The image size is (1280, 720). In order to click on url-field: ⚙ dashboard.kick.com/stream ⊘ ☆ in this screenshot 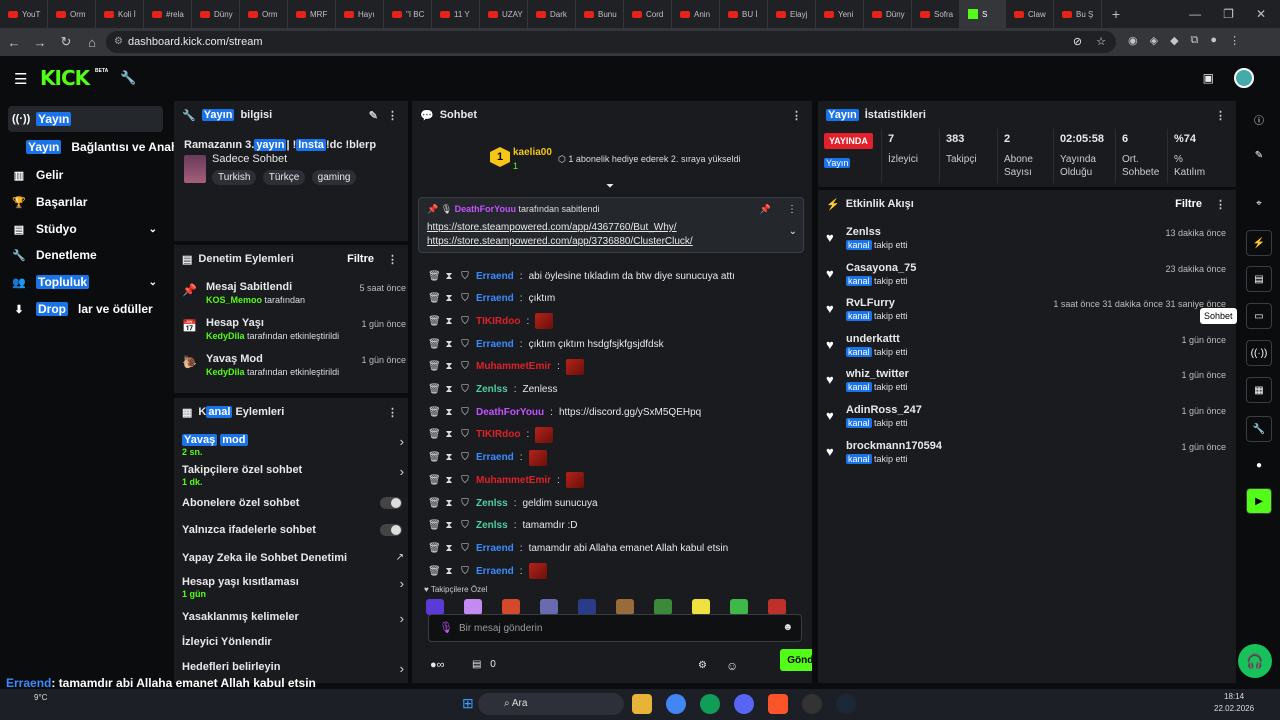, I will do `click(611, 42)`.